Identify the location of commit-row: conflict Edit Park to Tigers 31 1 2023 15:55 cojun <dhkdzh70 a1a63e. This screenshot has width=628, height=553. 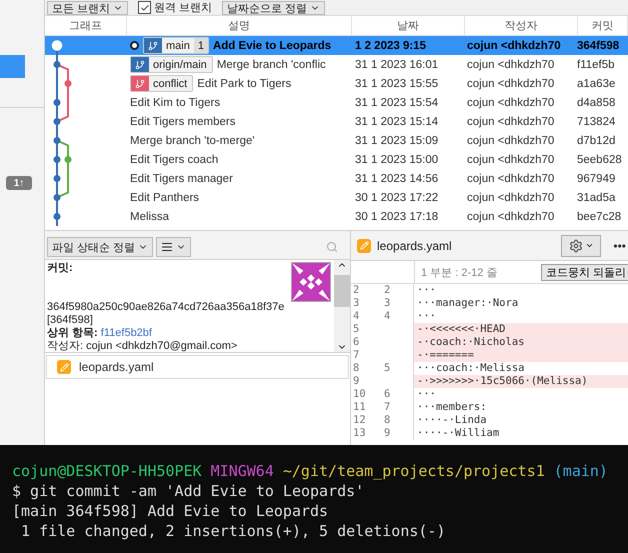
(336, 83).